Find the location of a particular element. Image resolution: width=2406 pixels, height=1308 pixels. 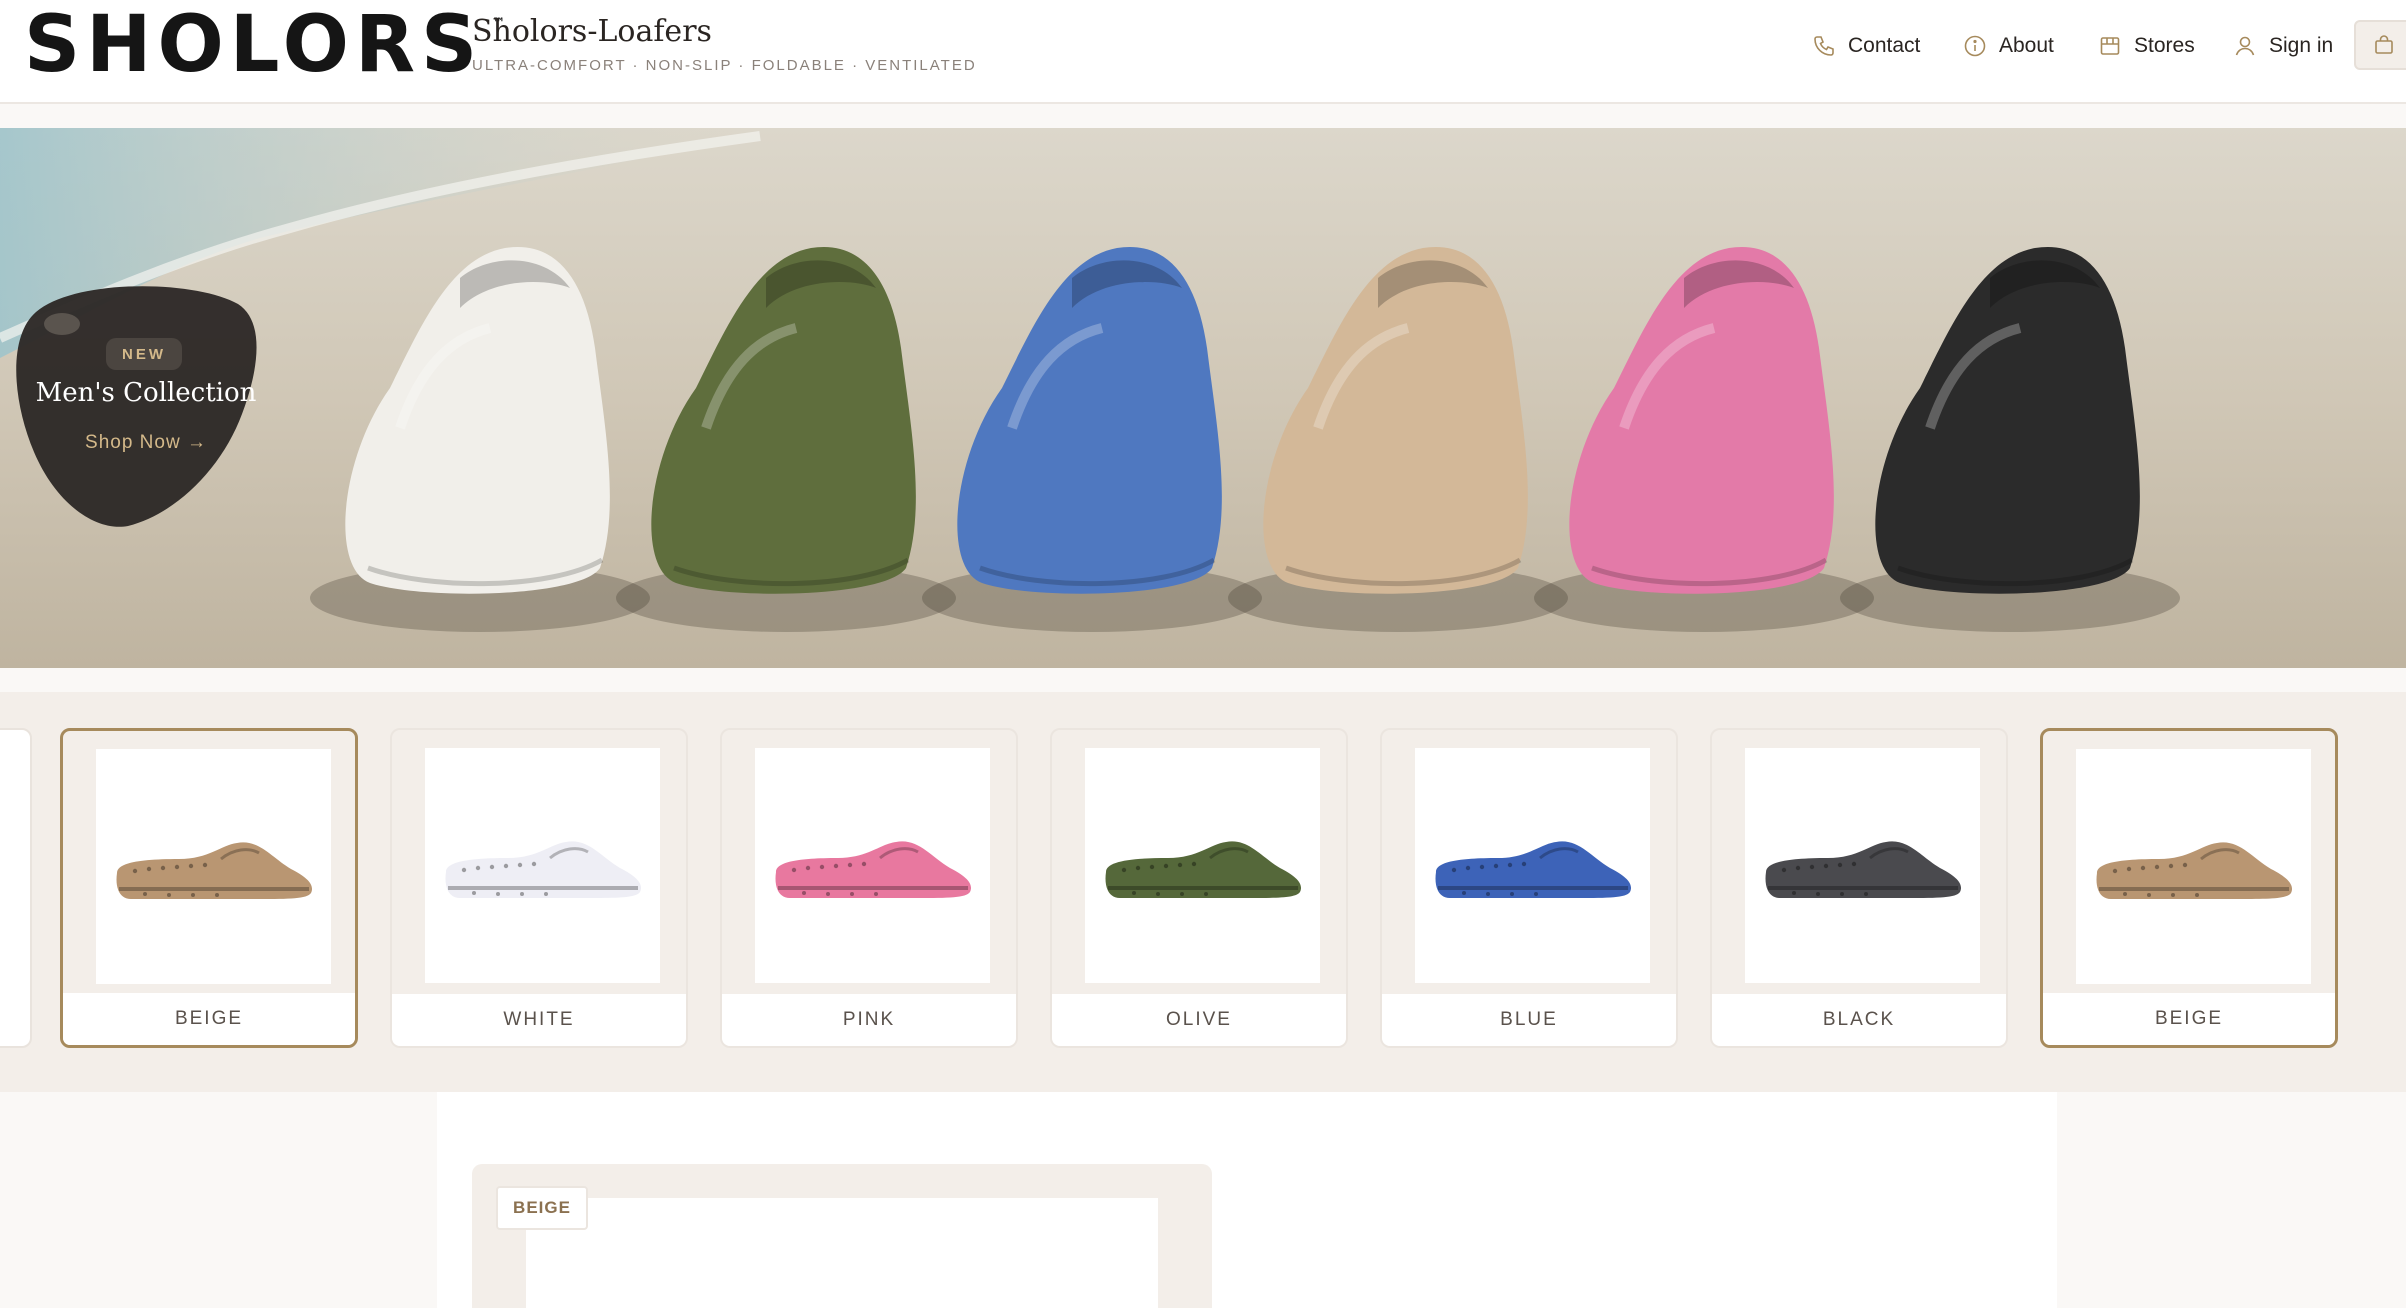

swatch-label: PINK is located at coordinates (869, 1020).